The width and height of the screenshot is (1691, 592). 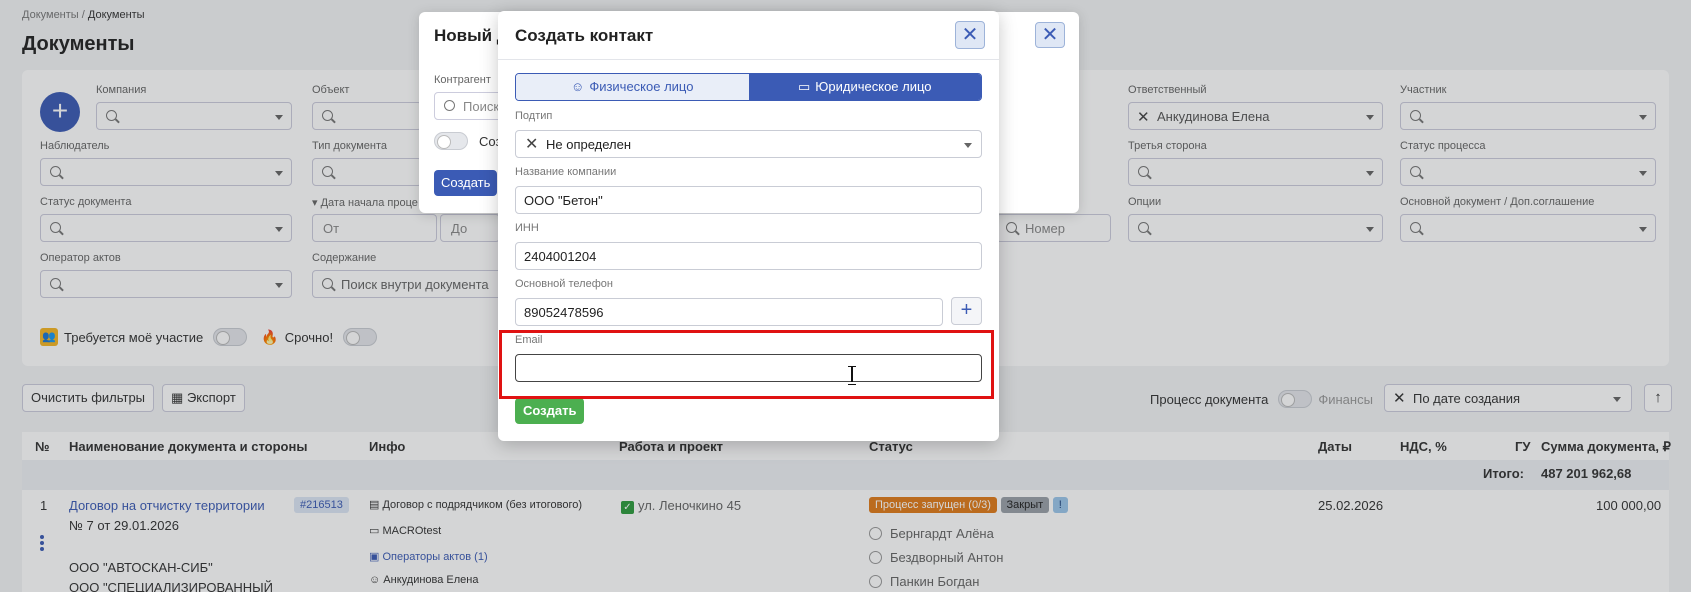 I want to click on create-button: Создать, so click(x=550, y=411).